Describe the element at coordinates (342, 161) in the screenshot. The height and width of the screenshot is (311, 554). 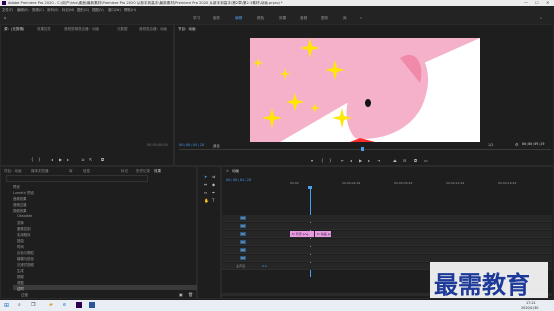
I see `go-to-in-icon: ⇤` at that location.